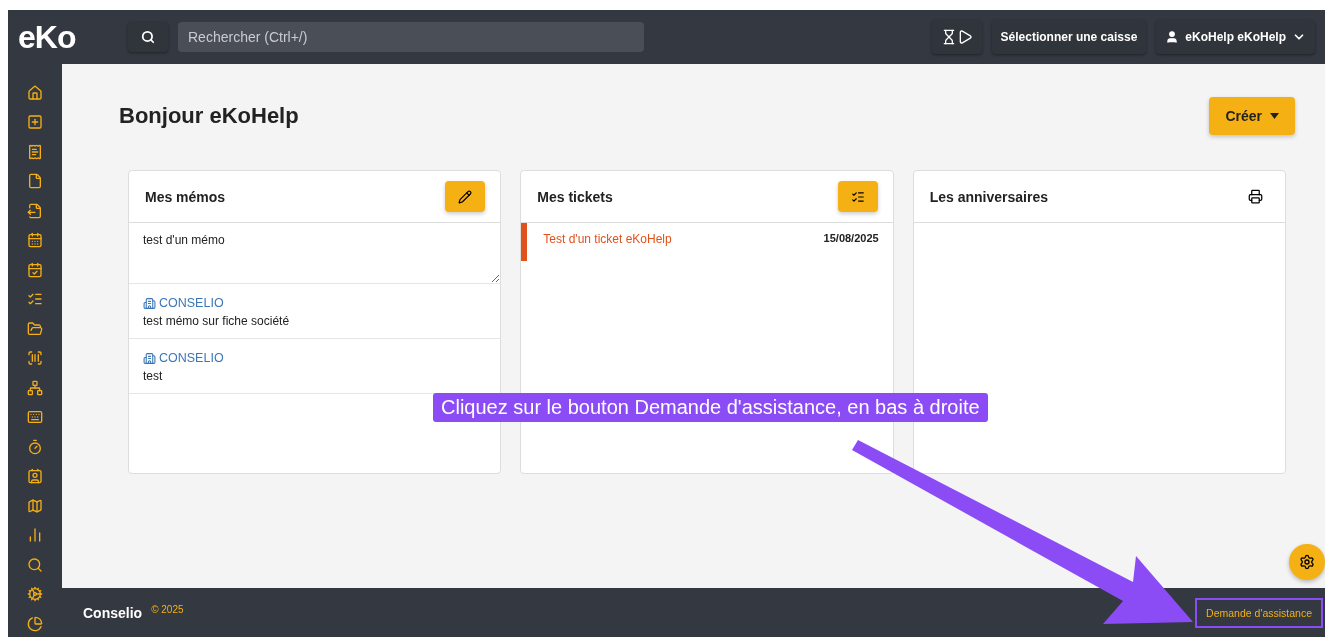 The width and height of the screenshot is (1325, 637). What do you see at coordinates (1172, 37) in the screenshot?
I see `user-icon` at bounding box center [1172, 37].